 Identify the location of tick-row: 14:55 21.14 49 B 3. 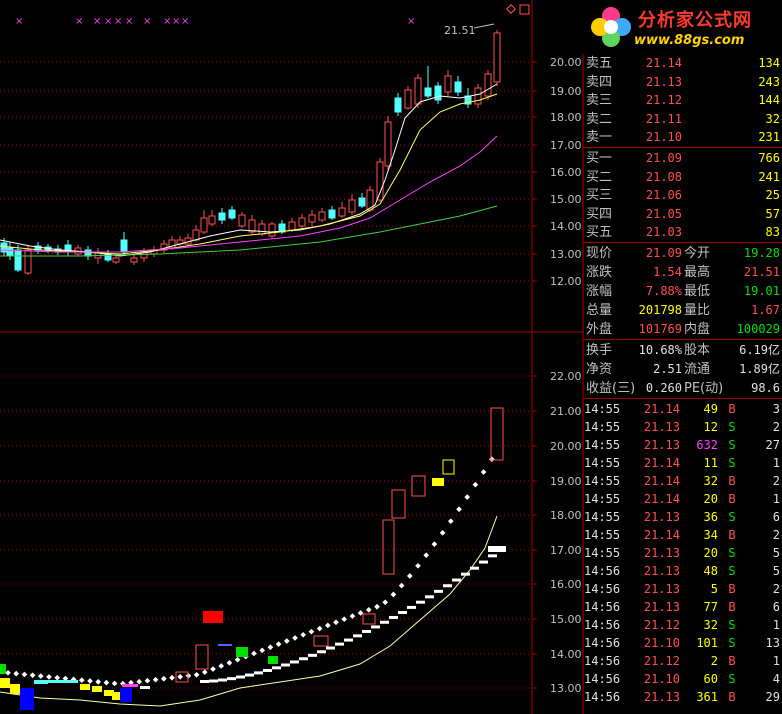
(683, 409).